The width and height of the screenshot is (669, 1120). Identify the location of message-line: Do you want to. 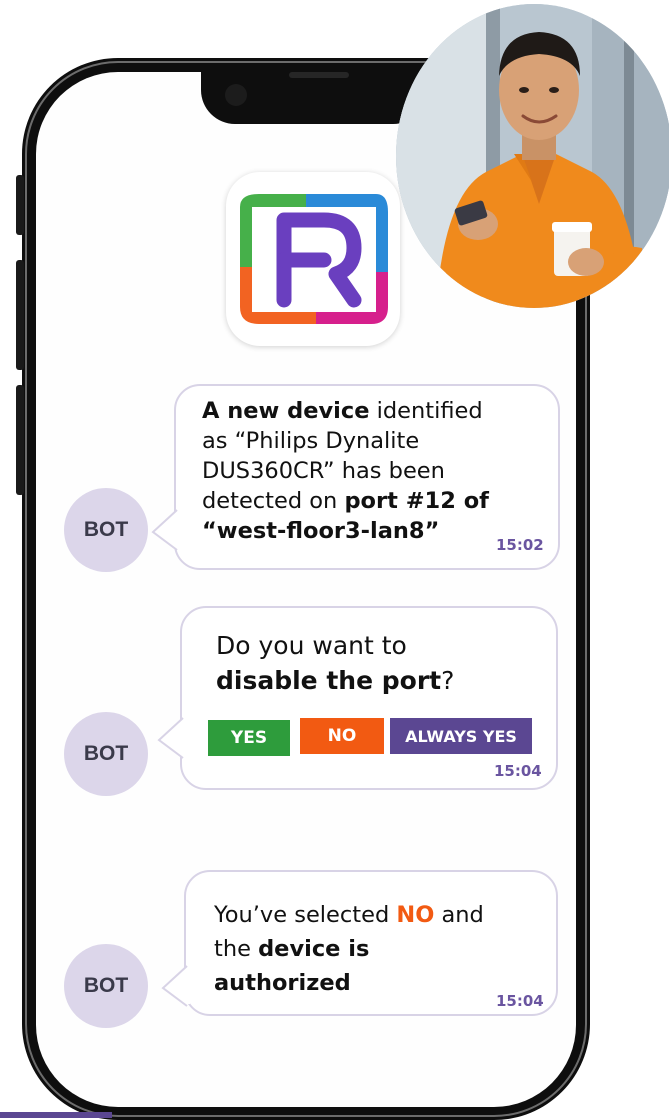
(335, 645).